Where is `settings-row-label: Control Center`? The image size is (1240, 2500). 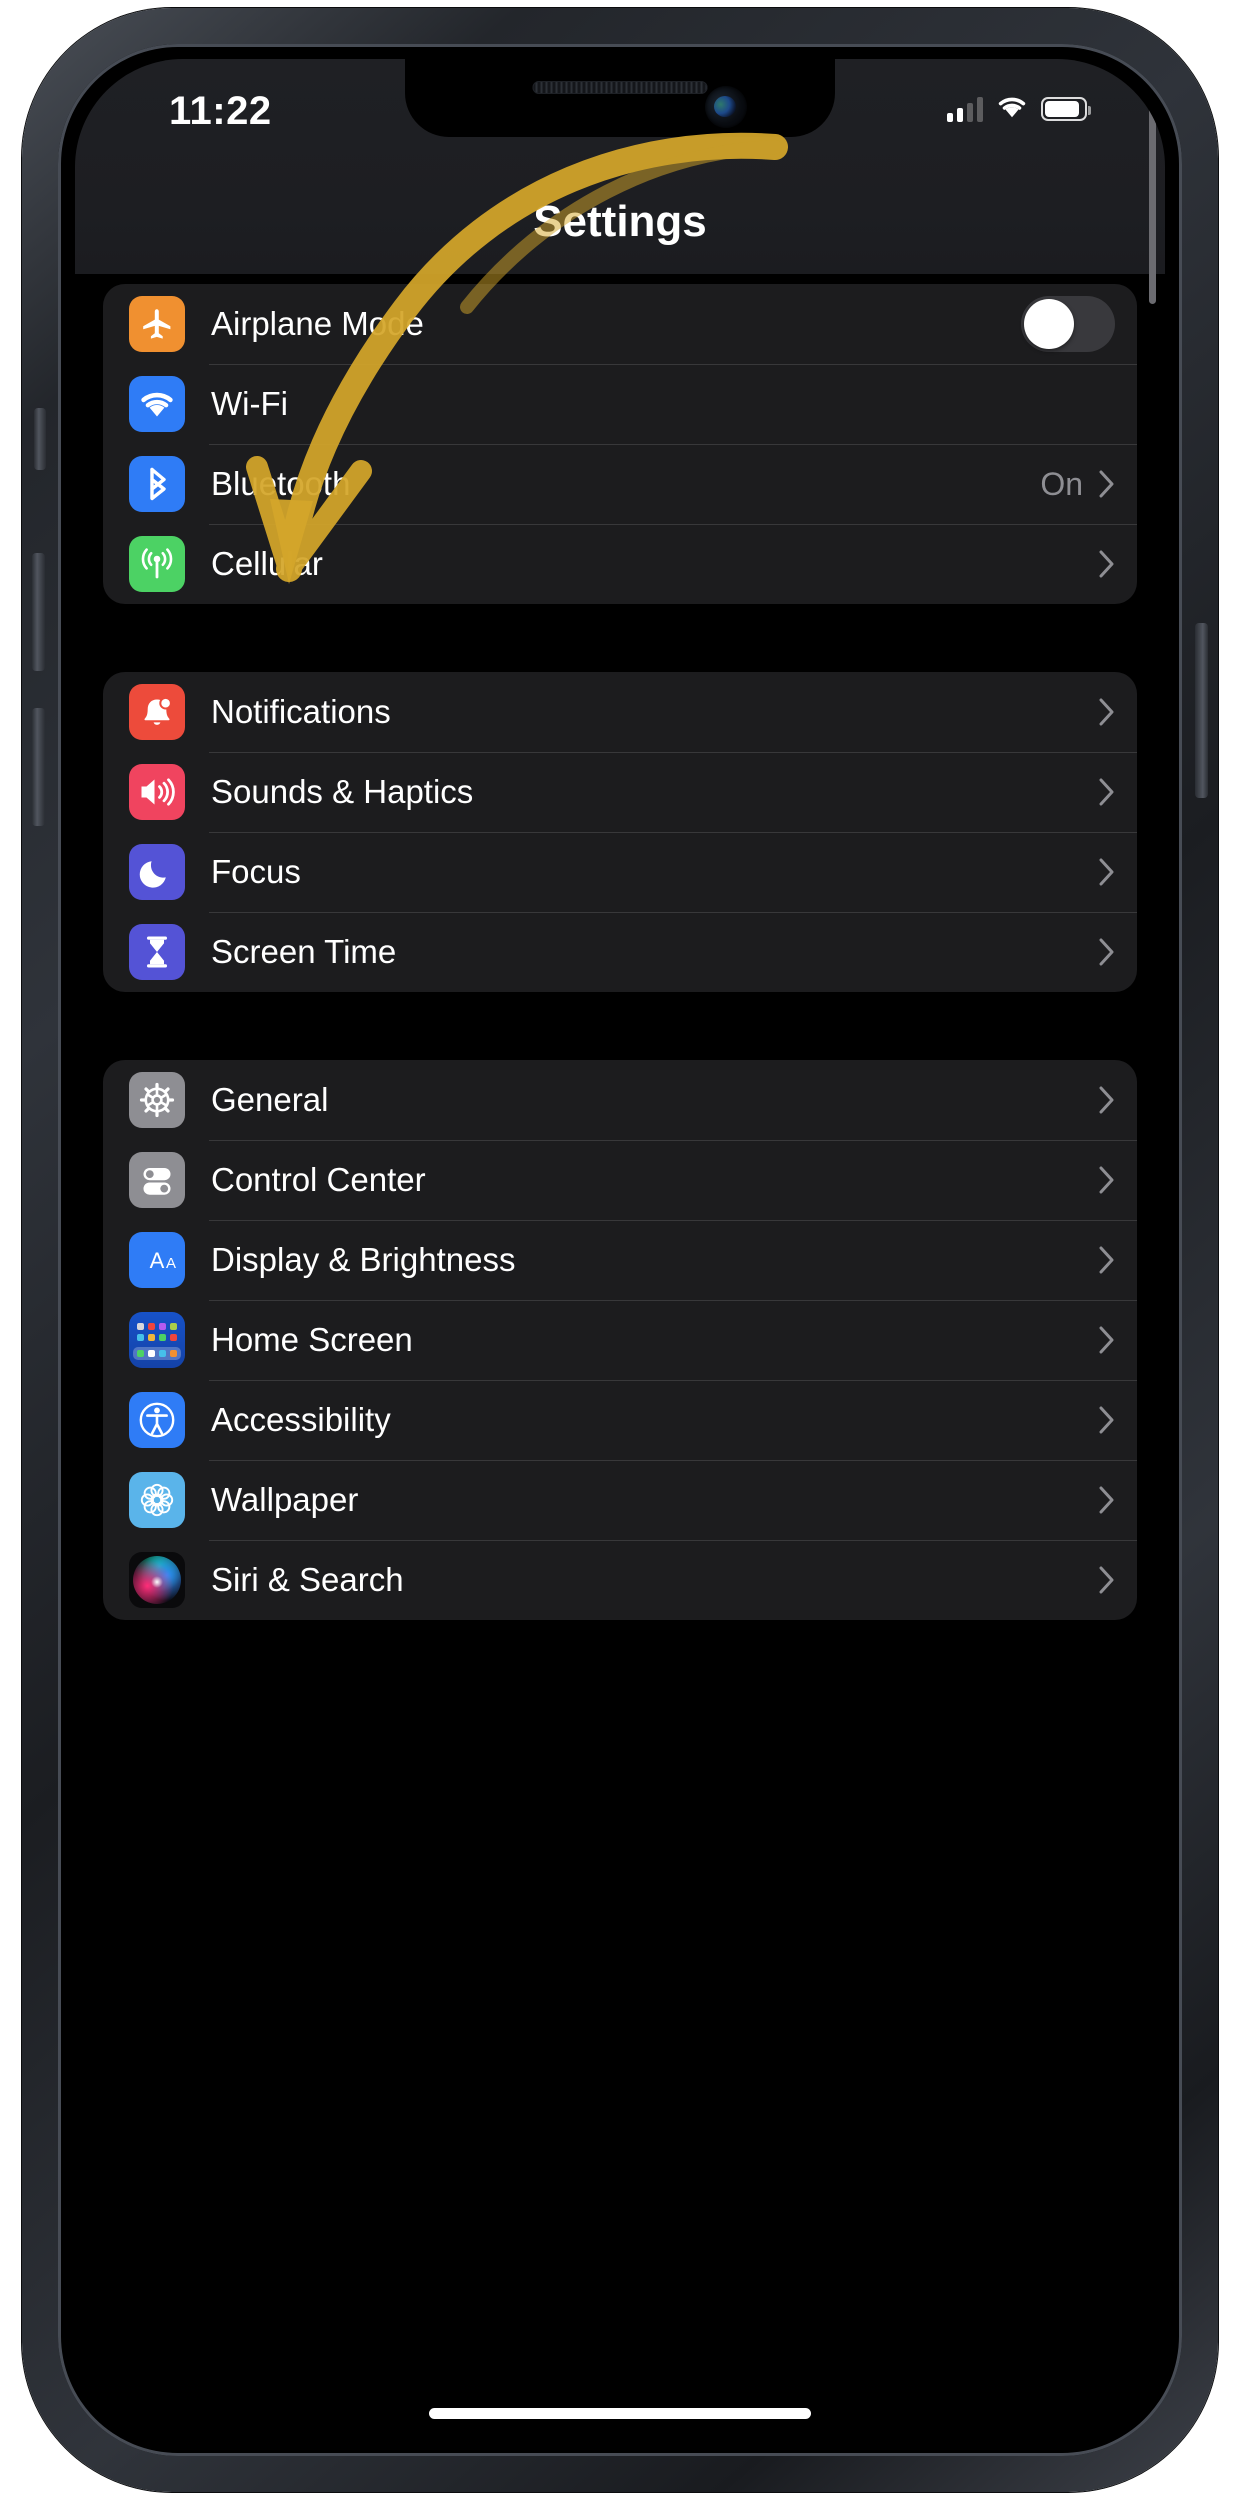 settings-row-label: Control Center is located at coordinates (318, 1179).